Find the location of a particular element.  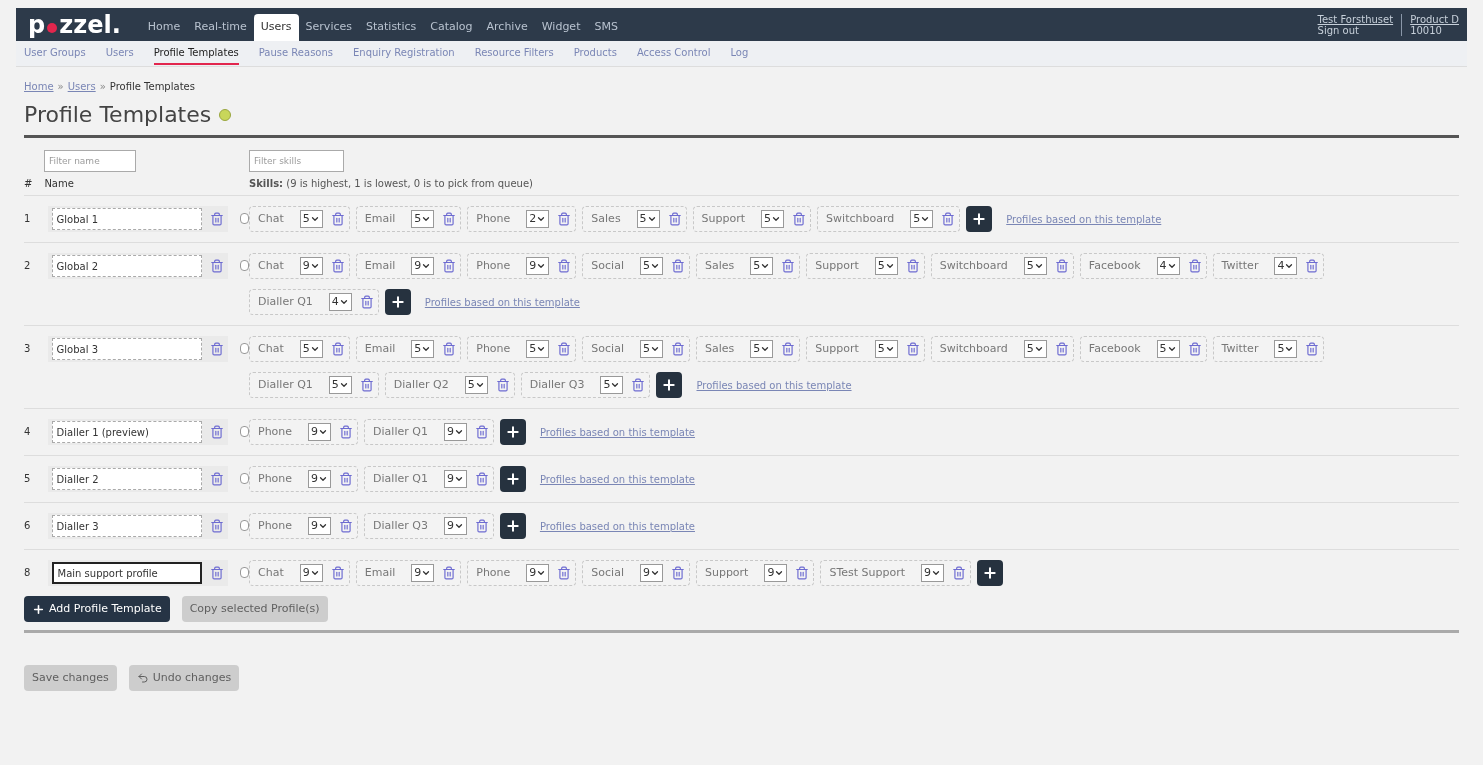

main-nav-tab: Services is located at coordinates (328, 27).